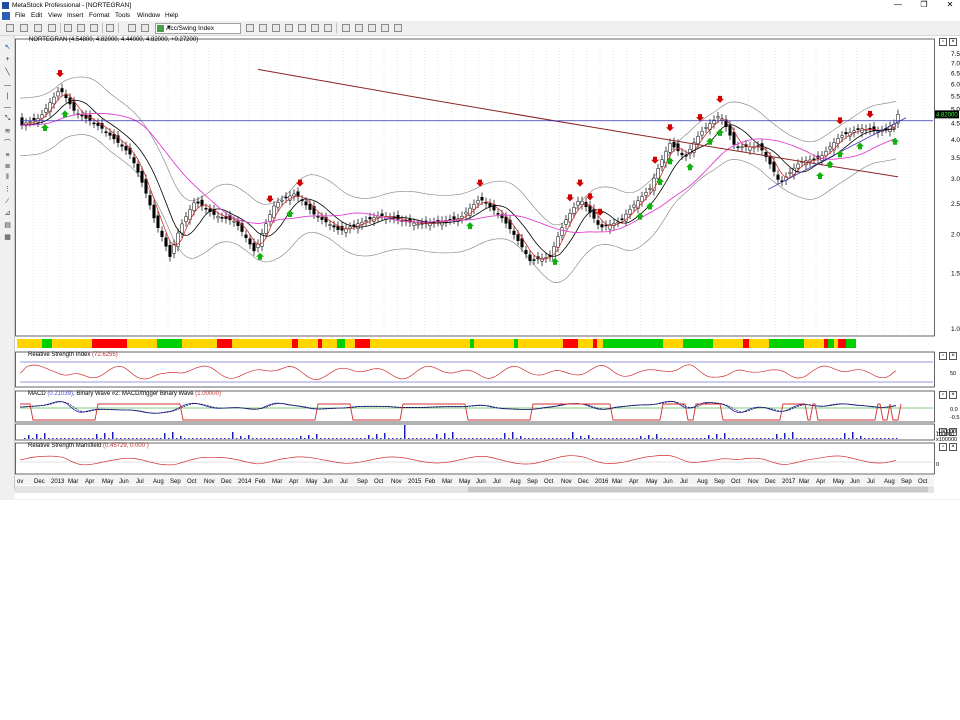 Image resolution: width=960 pixels, height=720 pixels. Describe the element at coordinates (7, 189) in the screenshot. I see `time-zones-icon: ⋮` at that location.